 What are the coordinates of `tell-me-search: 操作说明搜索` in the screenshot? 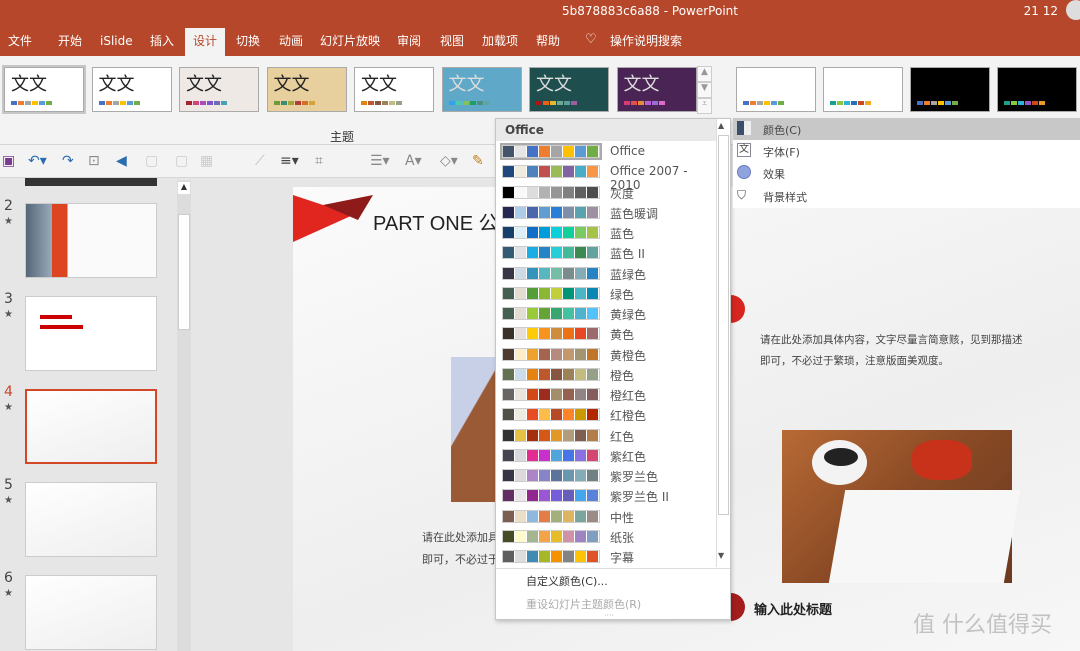 It's located at (648, 42).